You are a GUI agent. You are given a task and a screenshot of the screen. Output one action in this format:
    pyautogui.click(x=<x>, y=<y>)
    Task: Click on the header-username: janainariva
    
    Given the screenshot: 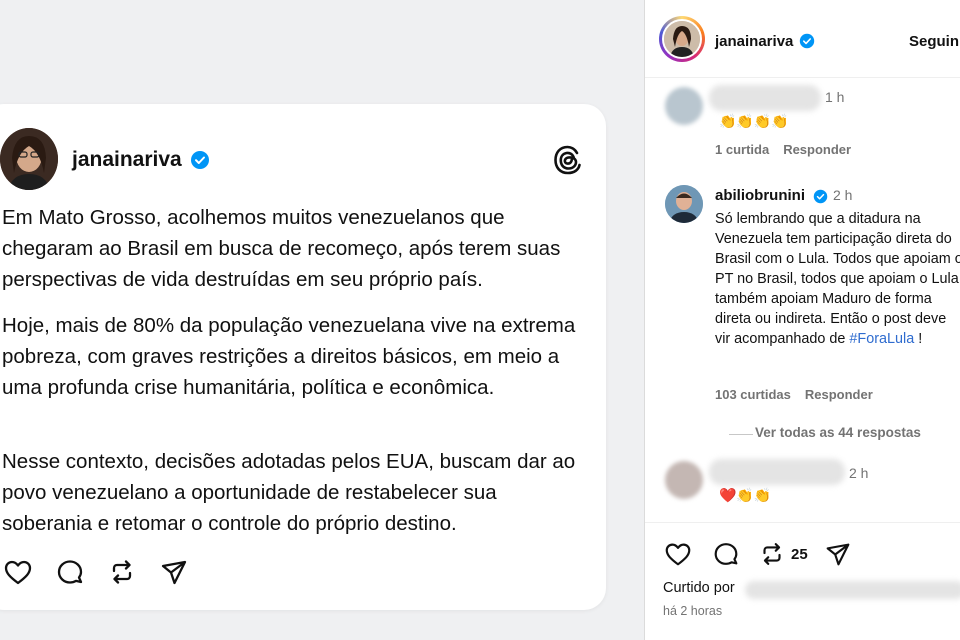 What is the action you would take?
    pyautogui.click(x=754, y=41)
    